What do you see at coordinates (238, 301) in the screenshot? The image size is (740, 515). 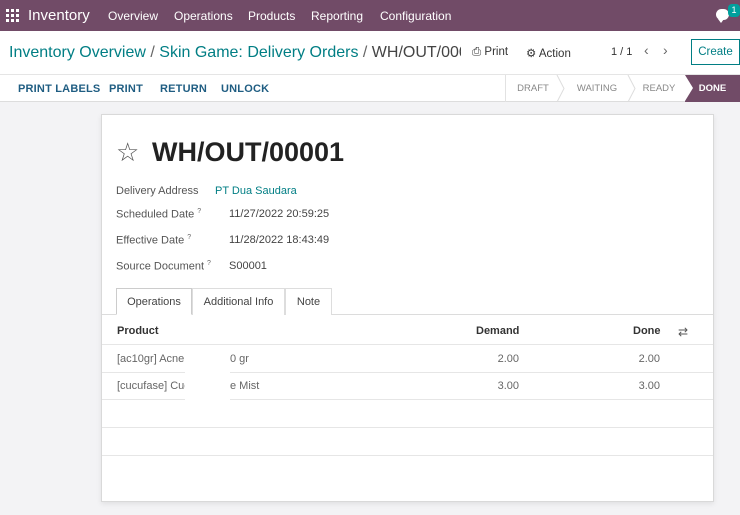 I see `tab-additional-info: Additional Info` at bounding box center [238, 301].